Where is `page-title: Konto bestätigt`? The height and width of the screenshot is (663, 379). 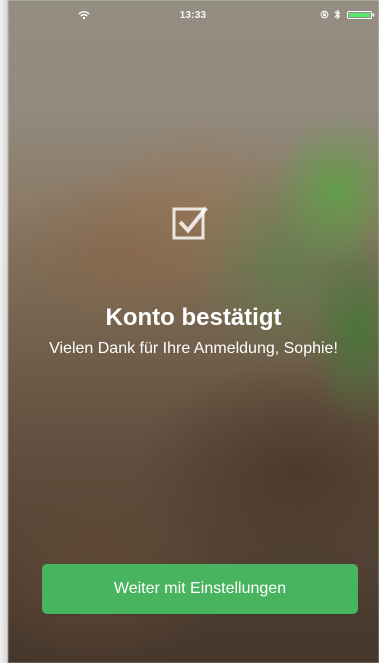 page-title: Konto bestätigt is located at coordinates (193, 318).